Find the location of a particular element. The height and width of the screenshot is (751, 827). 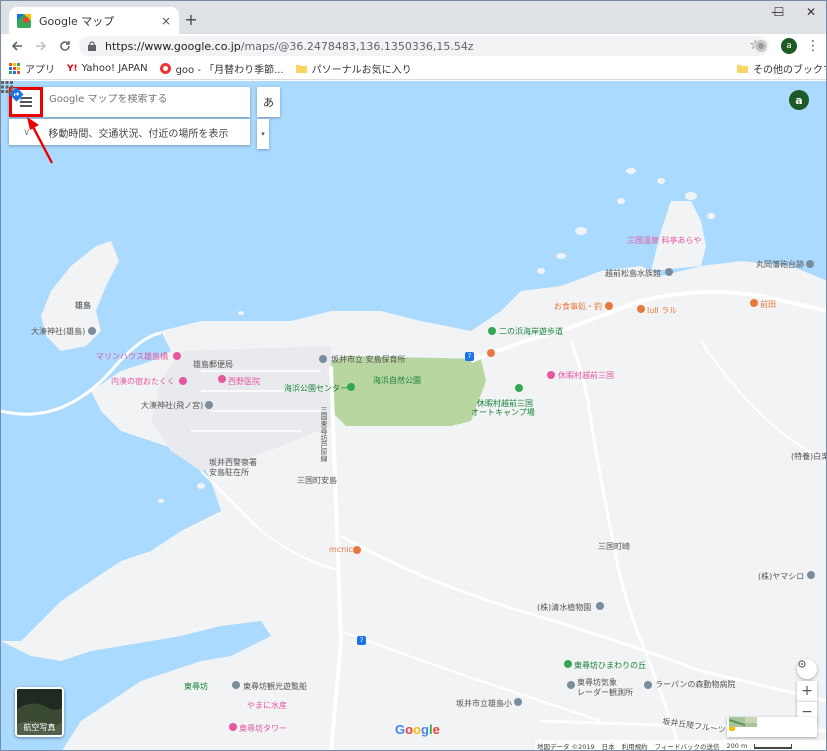

label-kyukamura: 休暇村越前三国 is located at coordinates (586, 375).